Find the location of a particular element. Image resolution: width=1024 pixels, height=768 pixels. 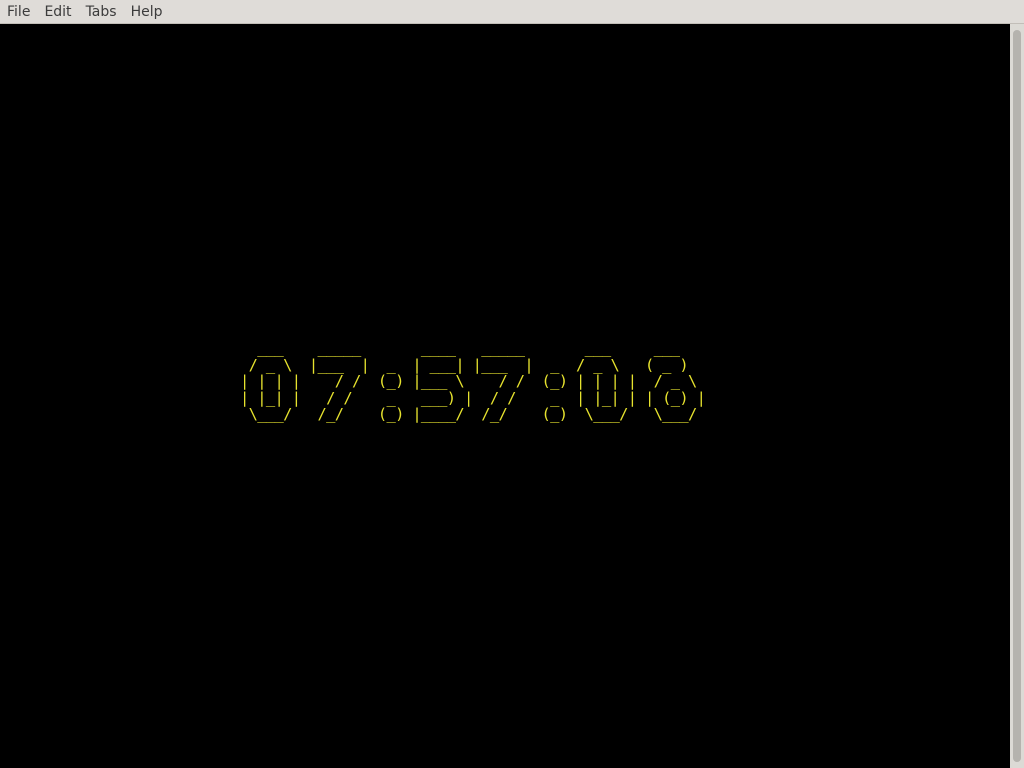

menu-tabs: Tabs is located at coordinates (101, 12).